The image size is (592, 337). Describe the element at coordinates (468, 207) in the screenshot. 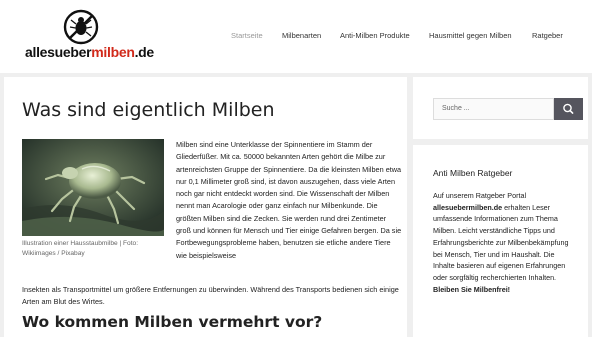

I see `site-name: allesuebermilben.de` at that location.